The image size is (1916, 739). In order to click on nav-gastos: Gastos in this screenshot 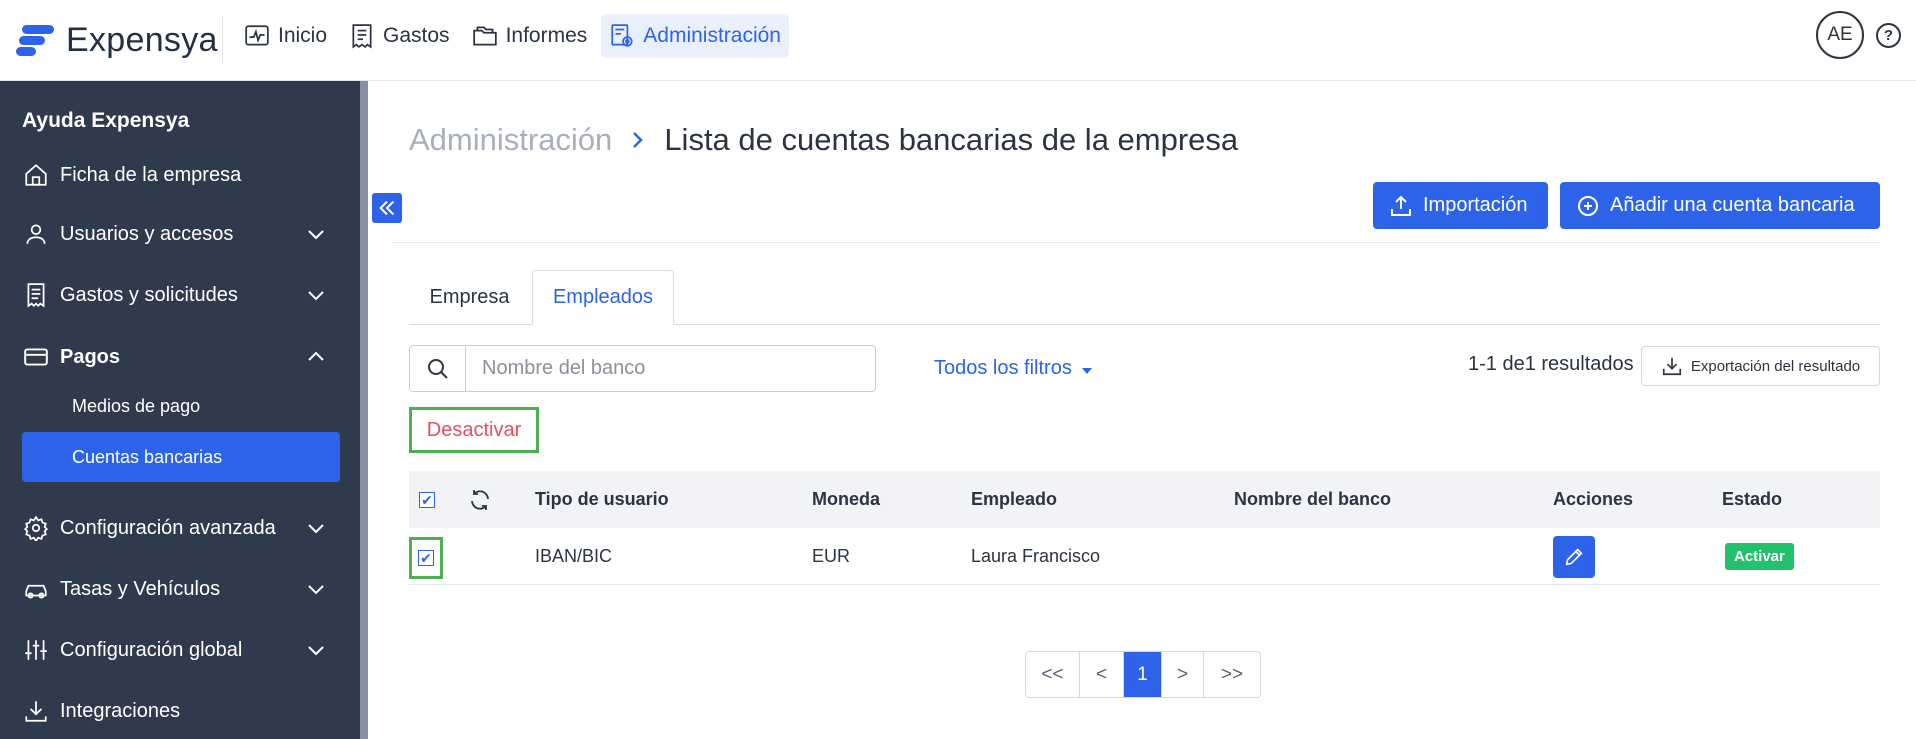, I will do `click(399, 36)`.